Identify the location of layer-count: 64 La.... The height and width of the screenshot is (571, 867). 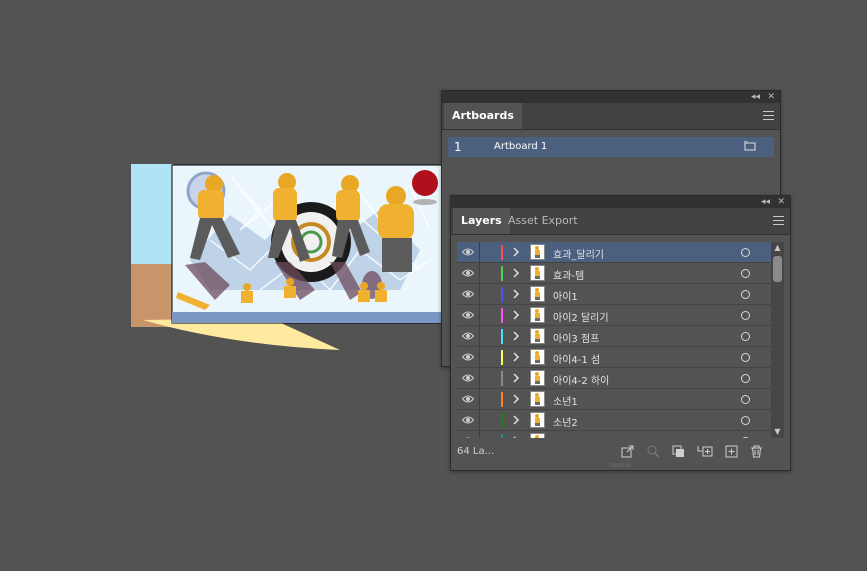
(476, 451).